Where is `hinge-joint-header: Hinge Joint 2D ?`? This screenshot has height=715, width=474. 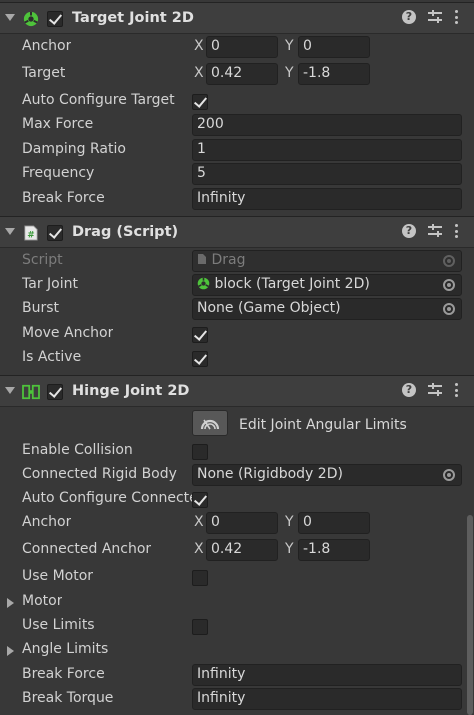
hinge-joint-header: Hinge Joint 2D ? is located at coordinates (237, 391).